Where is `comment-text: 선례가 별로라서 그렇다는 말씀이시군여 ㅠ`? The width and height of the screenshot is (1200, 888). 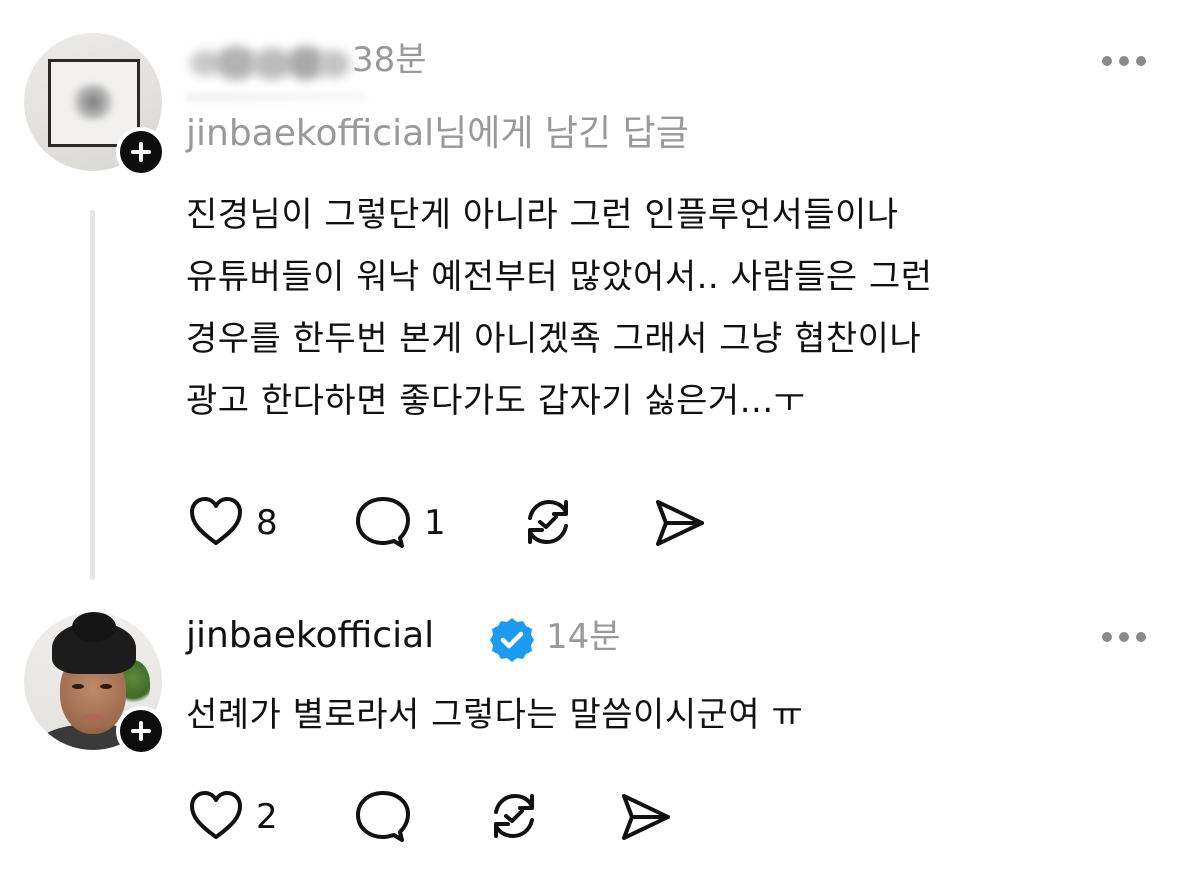 comment-text: 선례가 별로라서 그렇다는 말씀이시군여 ㅠ is located at coordinates (494, 715).